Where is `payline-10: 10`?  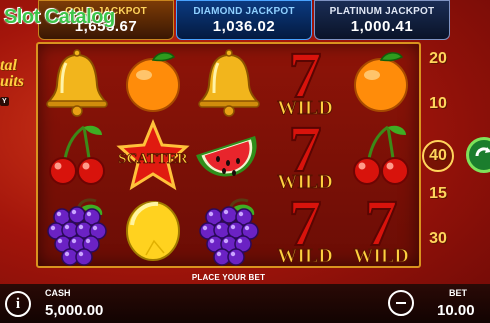 payline-10: 10 is located at coordinates (438, 104).